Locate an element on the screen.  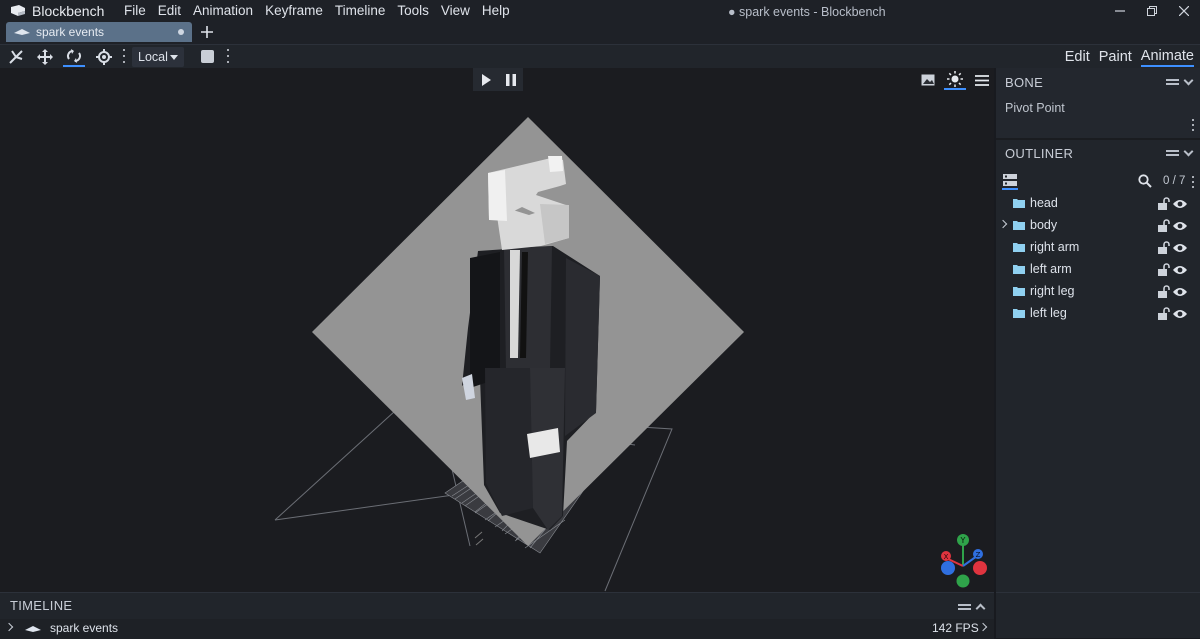
pivot-point-label: Pivot Point is located at coordinates (1035, 108).